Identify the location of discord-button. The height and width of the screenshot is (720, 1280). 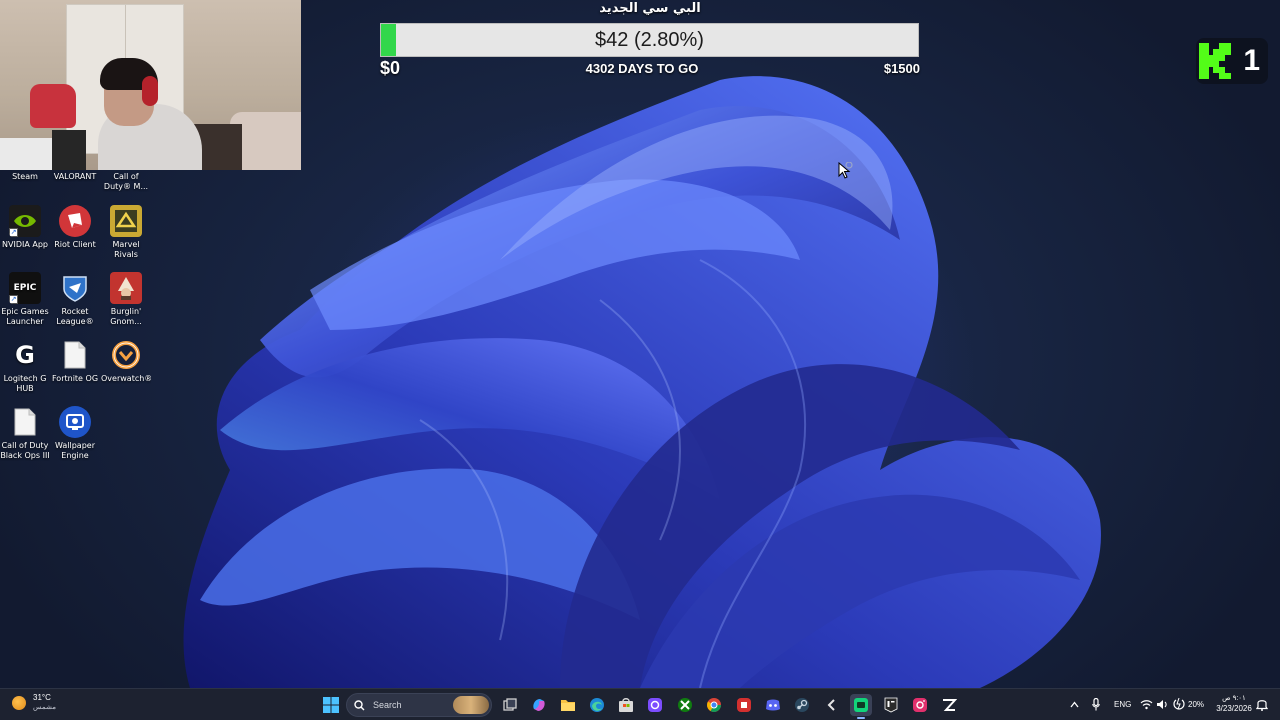
(773, 705).